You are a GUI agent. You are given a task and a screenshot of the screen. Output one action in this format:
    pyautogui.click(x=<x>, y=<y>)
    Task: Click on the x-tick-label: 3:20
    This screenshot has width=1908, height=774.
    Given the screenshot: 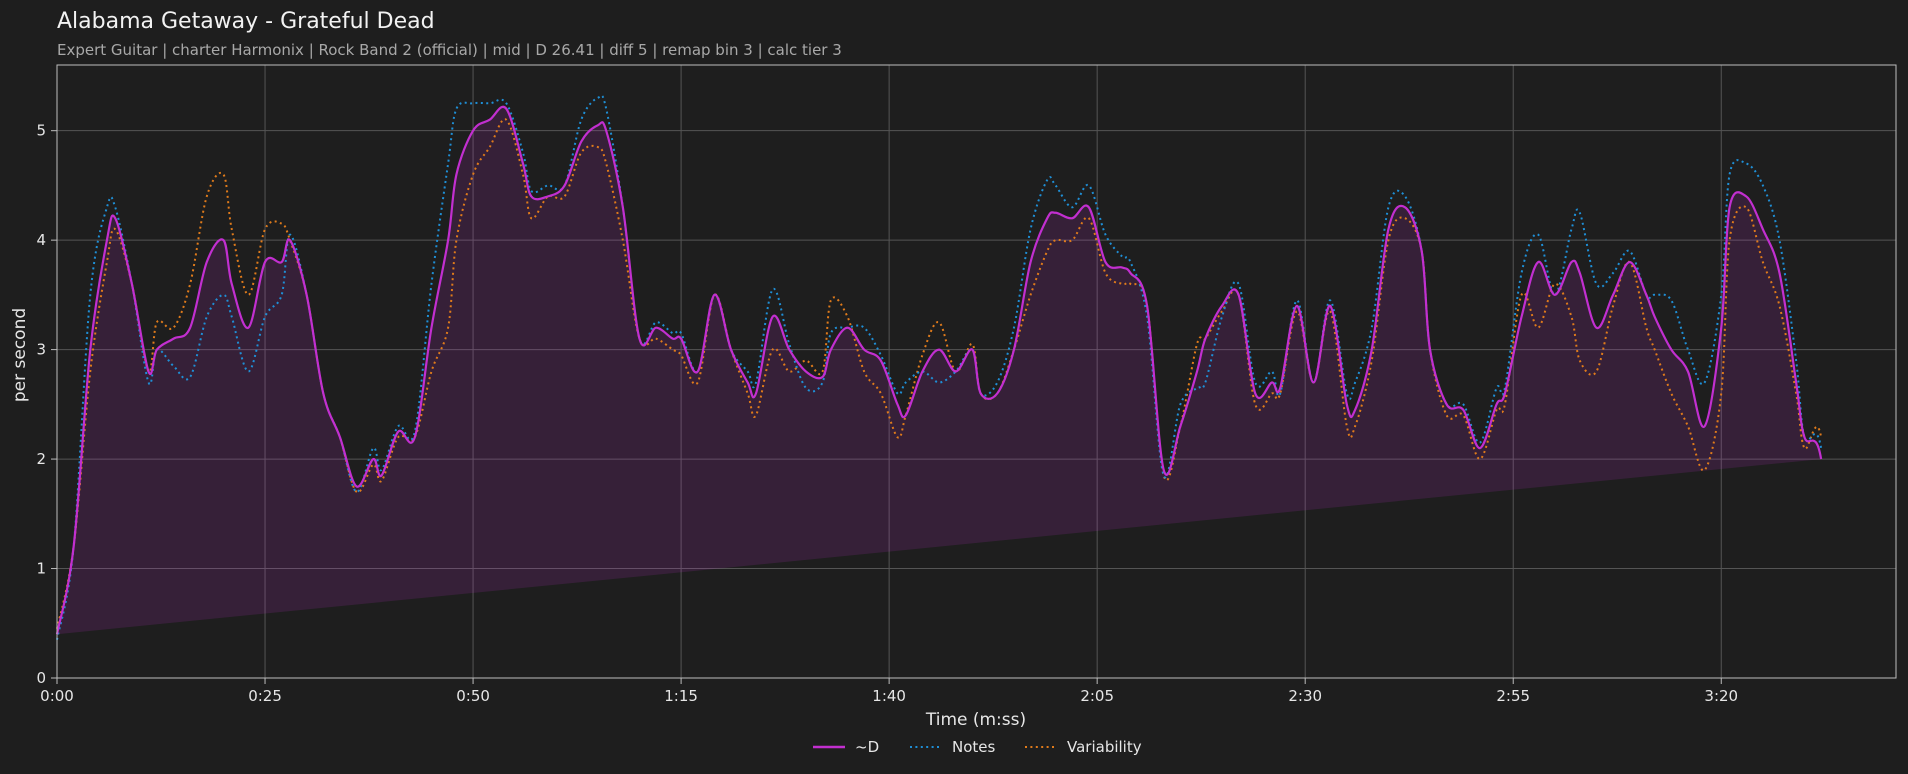 What is the action you would take?
    pyautogui.click(x=1721, y=696)
    